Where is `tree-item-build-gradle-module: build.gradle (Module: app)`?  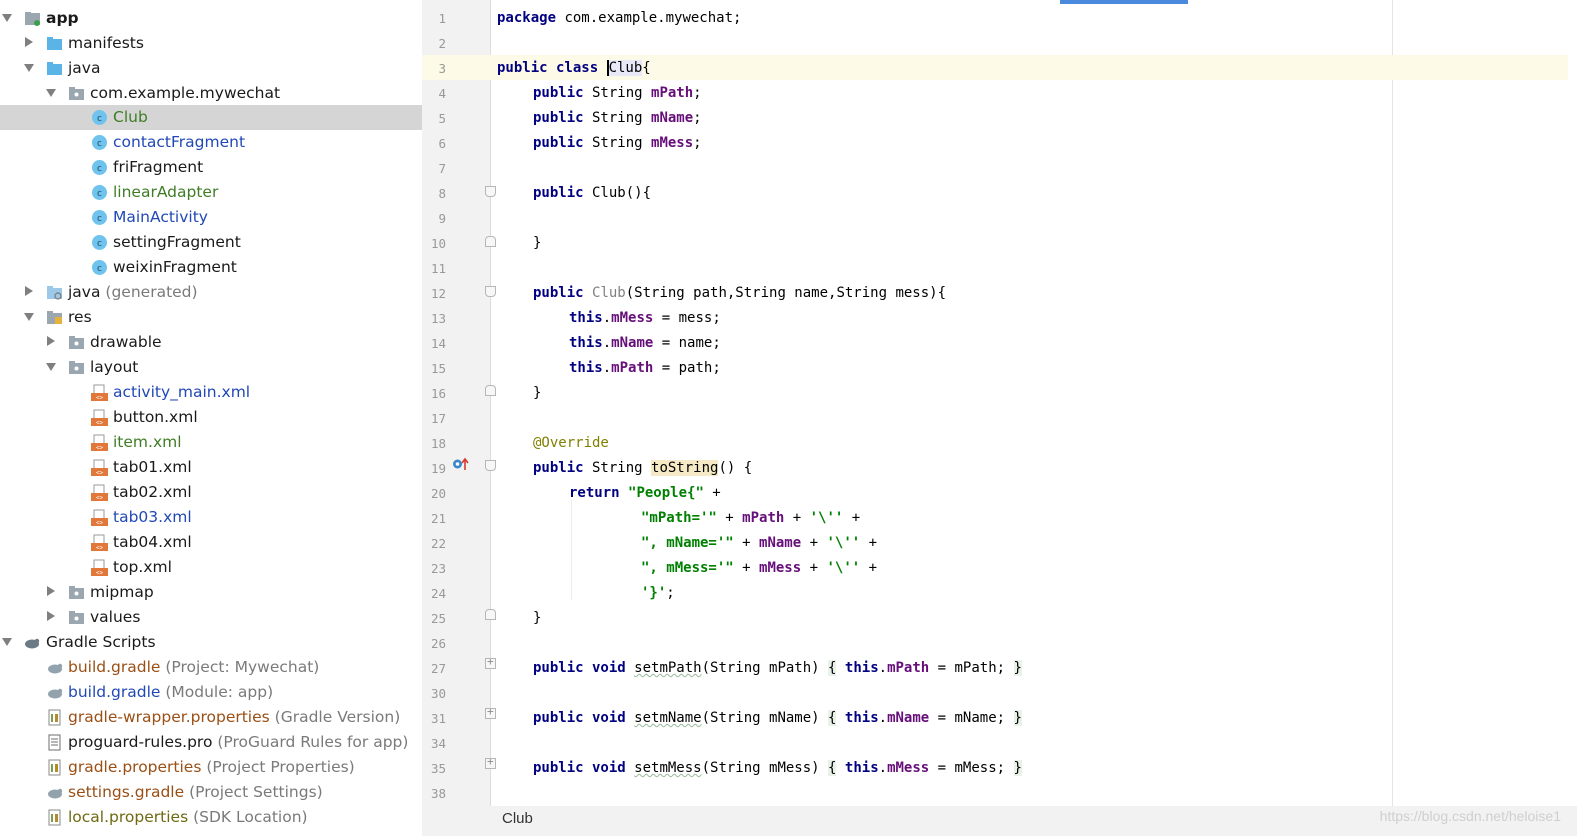 tree-item-build-gradle-module: build.gradle (Module: app) is located at coordinates (211, 692).